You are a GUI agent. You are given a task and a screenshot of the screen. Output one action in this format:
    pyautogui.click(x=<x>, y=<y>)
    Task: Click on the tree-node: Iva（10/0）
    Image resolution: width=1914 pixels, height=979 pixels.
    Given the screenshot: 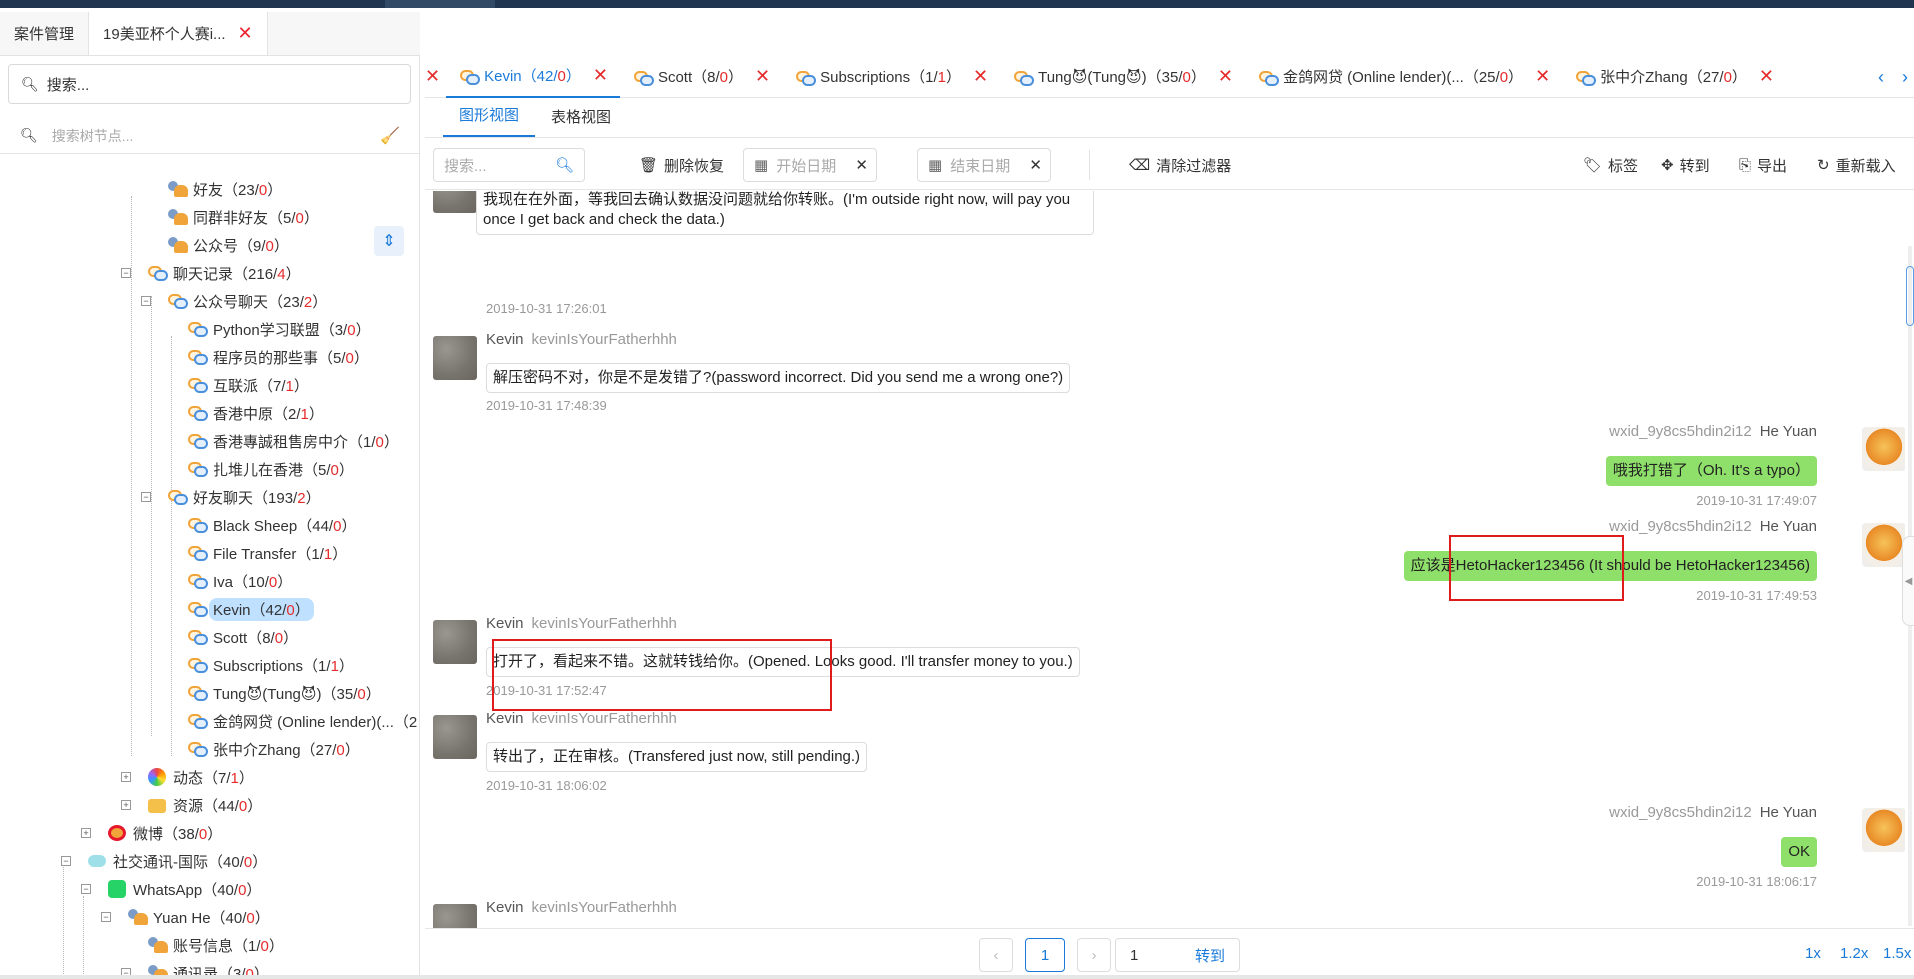 What is the action you would take?
    pyautogui.click(x=239, y=581)
    